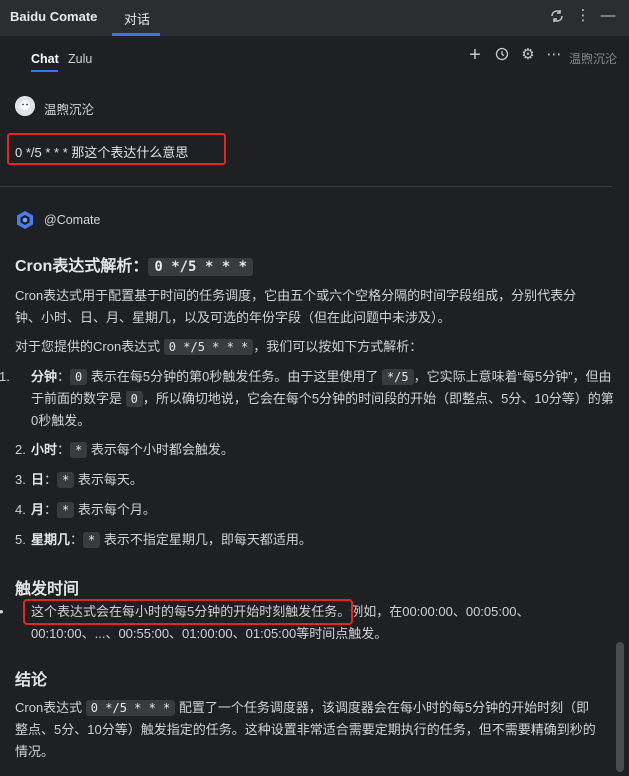 The height and width of the screenshot is (776, 629). What do you see at coordinates (307, 450) in the screenshot?
I see `list-item-hour: 2. 小时： * 表示每个小时都会触发。` at bounding box center [307, 450].